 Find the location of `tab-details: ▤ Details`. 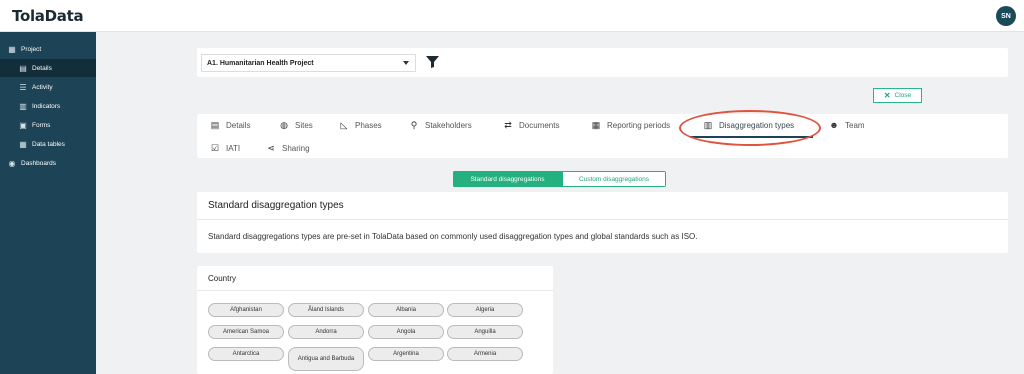

tab-details: ▤ Details is located at coordinates (230, 125).